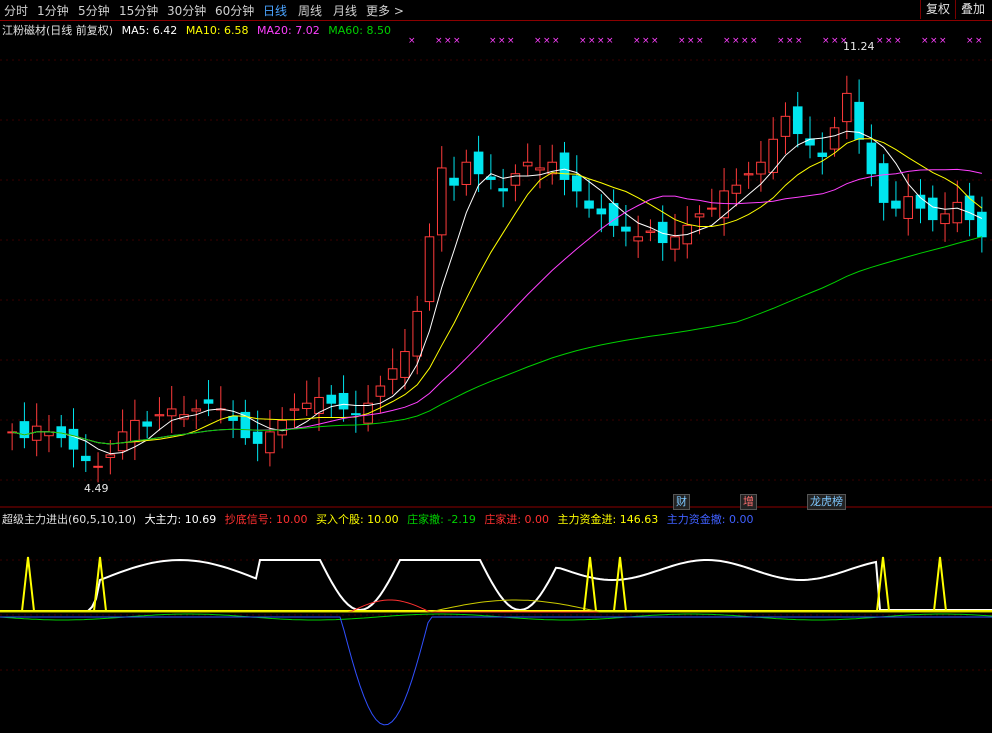 Image resolution: width=992 pixels, height=733 pixels. What do you see at coordinates (748, 502) in the screenshot?
I see `zengfa-marker: 增` at bounding box center [748, 502].